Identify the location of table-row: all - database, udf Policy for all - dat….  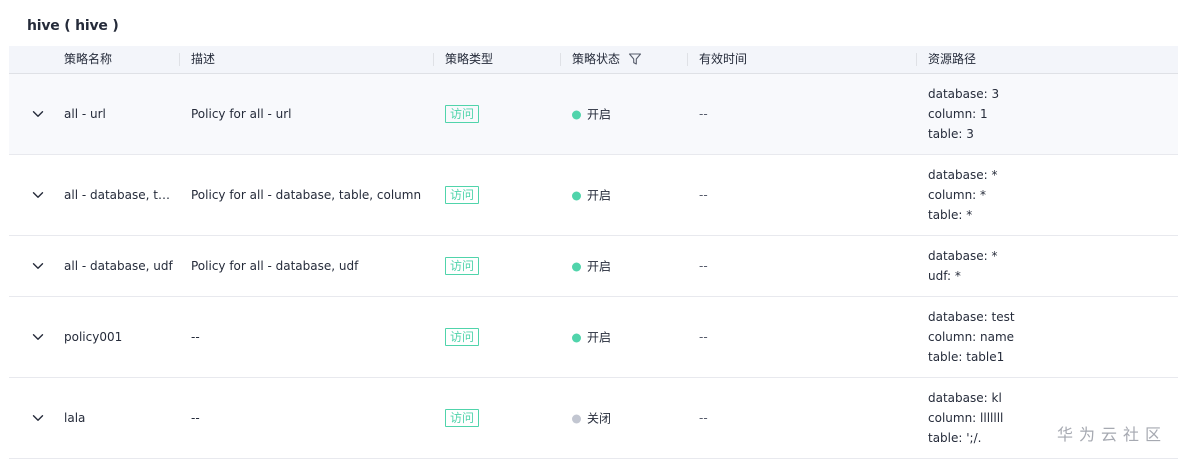
(593, 266).